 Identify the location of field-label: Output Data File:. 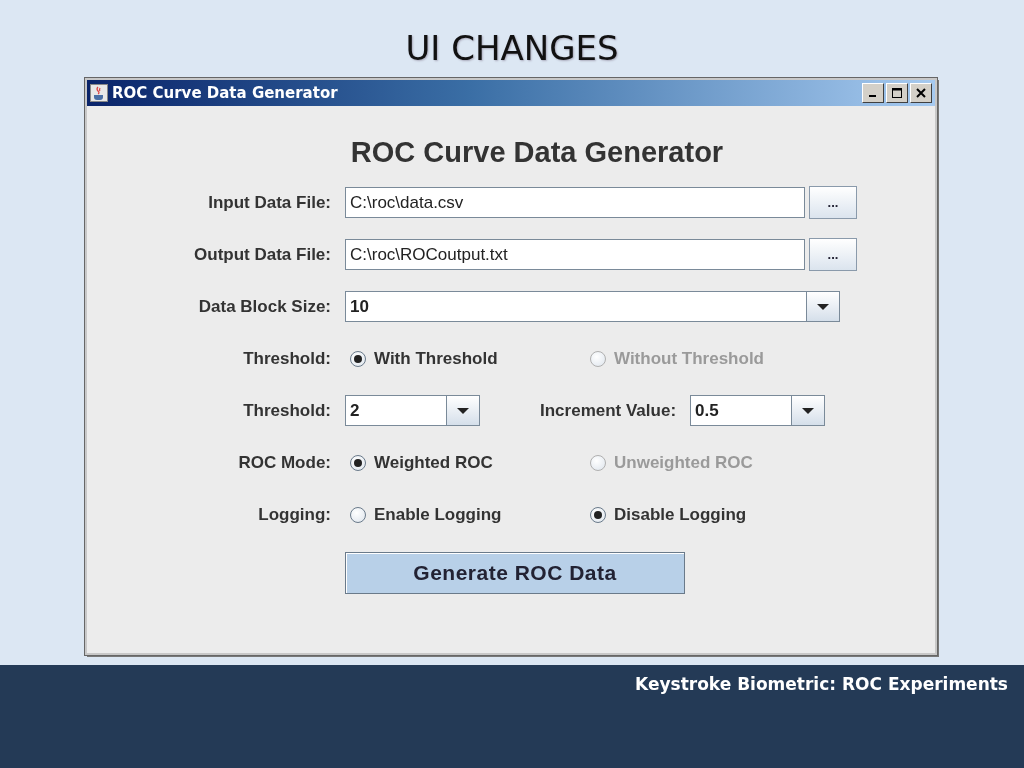
(262, 254).